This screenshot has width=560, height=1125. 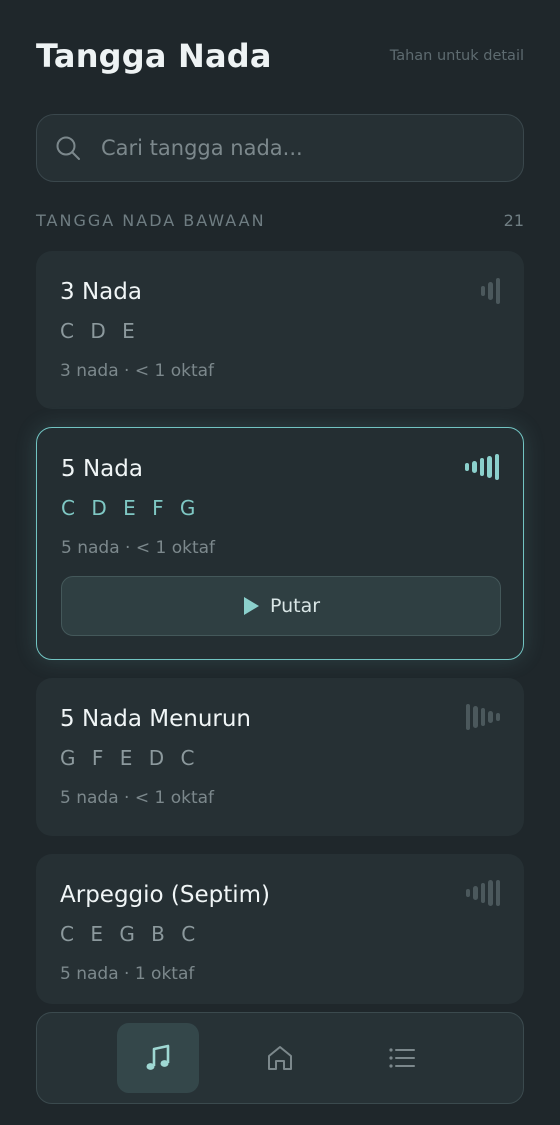 What do you see at coordinates (280, 56) in the screenshot?
I see `header: Tangga Nada Tahan untuk detail` at bounding box center [280, 56].